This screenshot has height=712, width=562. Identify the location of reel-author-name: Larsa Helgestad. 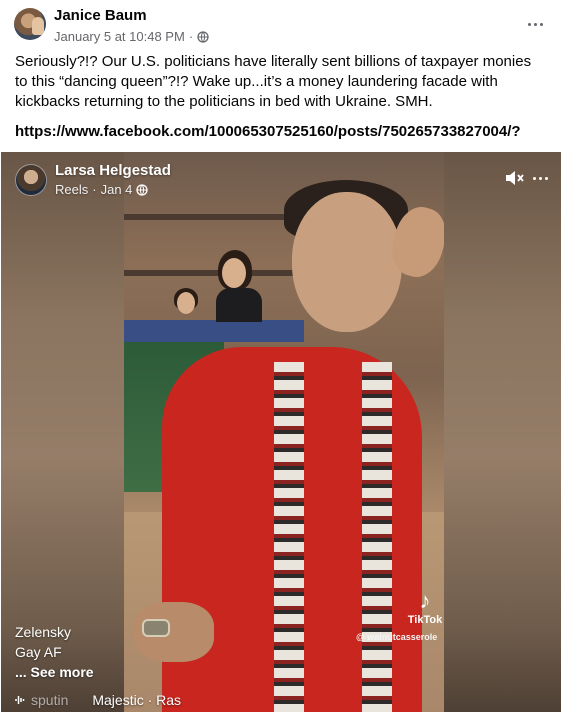
(113, 170).